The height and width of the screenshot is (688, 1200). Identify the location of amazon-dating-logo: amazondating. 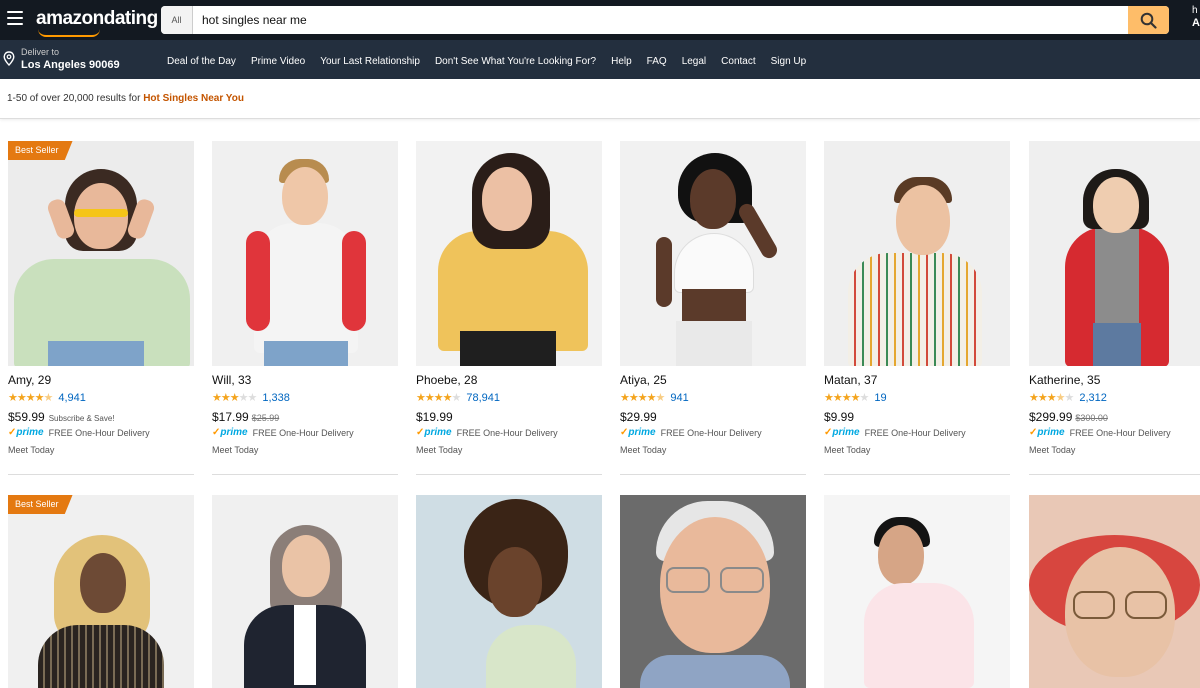
(97, 22).